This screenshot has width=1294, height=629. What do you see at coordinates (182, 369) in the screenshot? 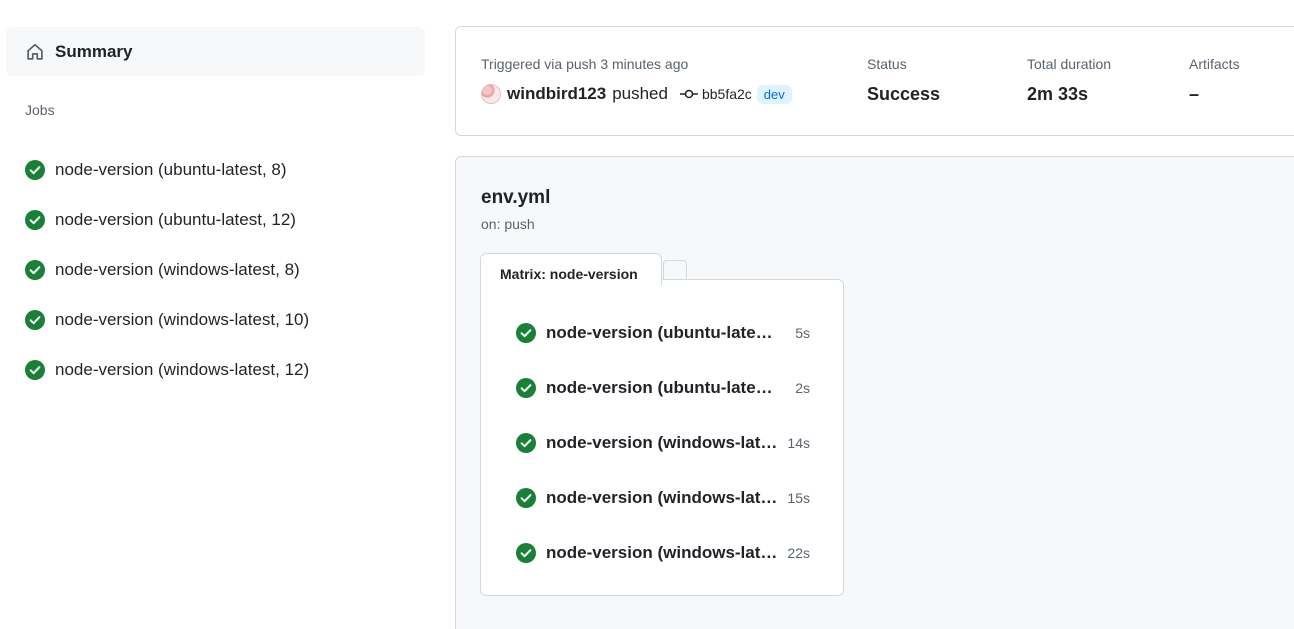
I see `sidebar-job-label: node-version (windows-latest, 12)` at bounding box center [182, 369].